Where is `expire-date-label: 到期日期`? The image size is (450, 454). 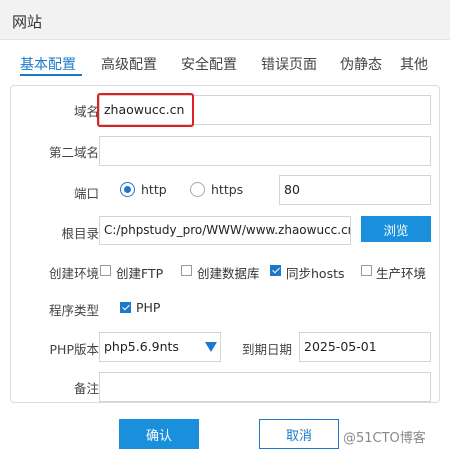 expire-date-label: 到期日期 is located at coordinates (267, 349).